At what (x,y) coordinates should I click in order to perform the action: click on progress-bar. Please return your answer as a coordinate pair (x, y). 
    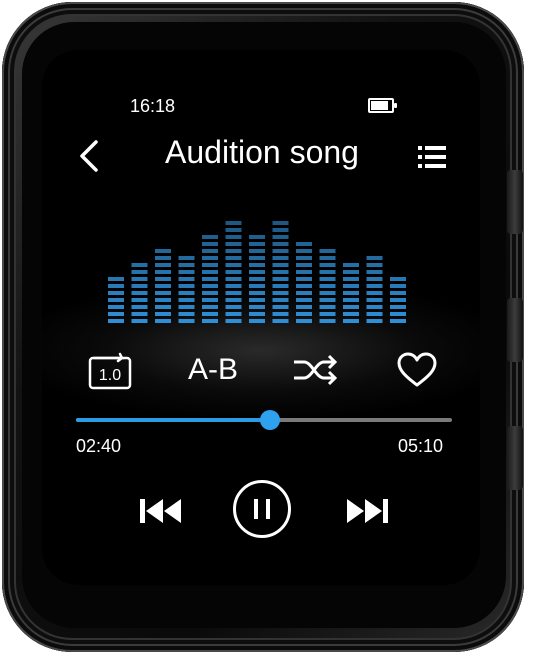
    Looking at the image, I should click on (264, 420).